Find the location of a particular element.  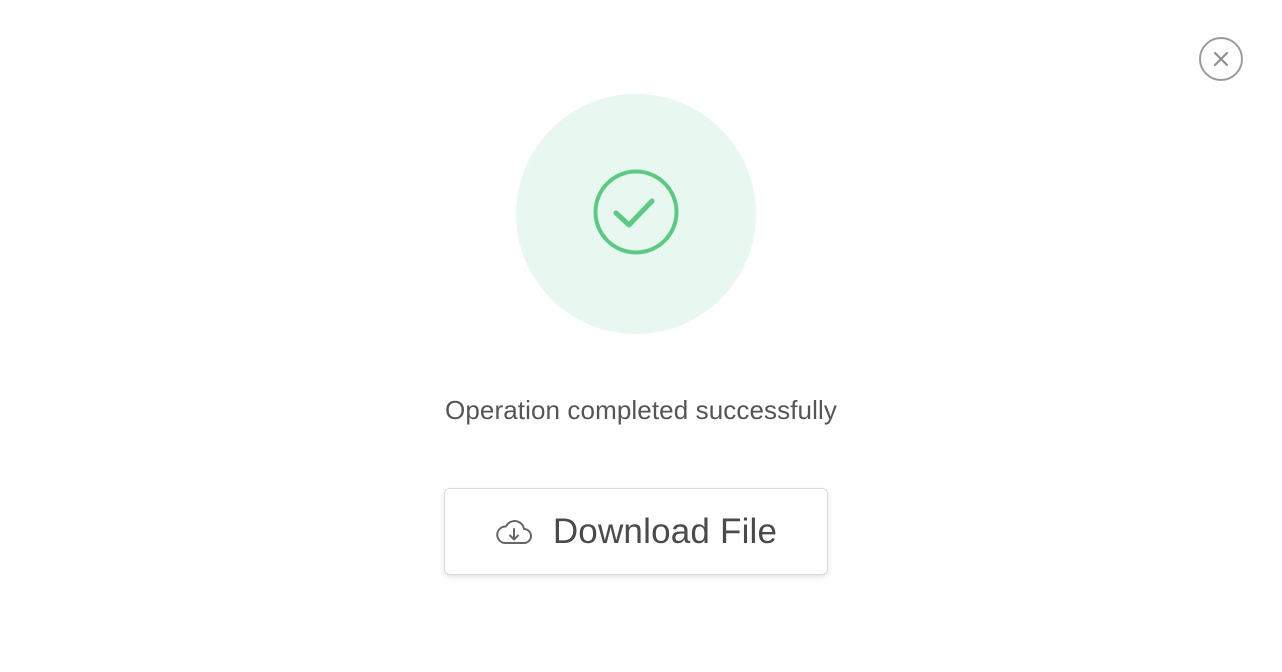

close-icon is located at coordinates (1221, 59).